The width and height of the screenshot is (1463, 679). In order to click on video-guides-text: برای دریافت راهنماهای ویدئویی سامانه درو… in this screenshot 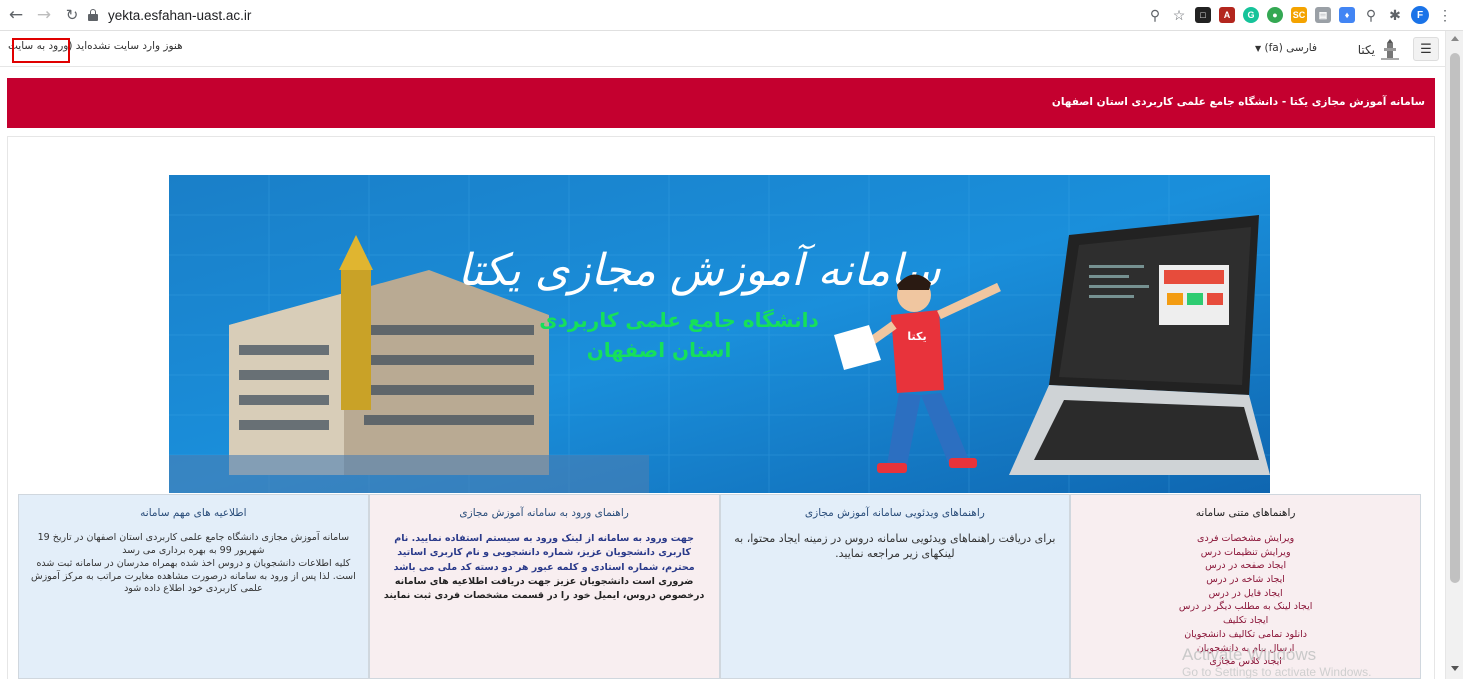, I will do `click(895, 546)`.